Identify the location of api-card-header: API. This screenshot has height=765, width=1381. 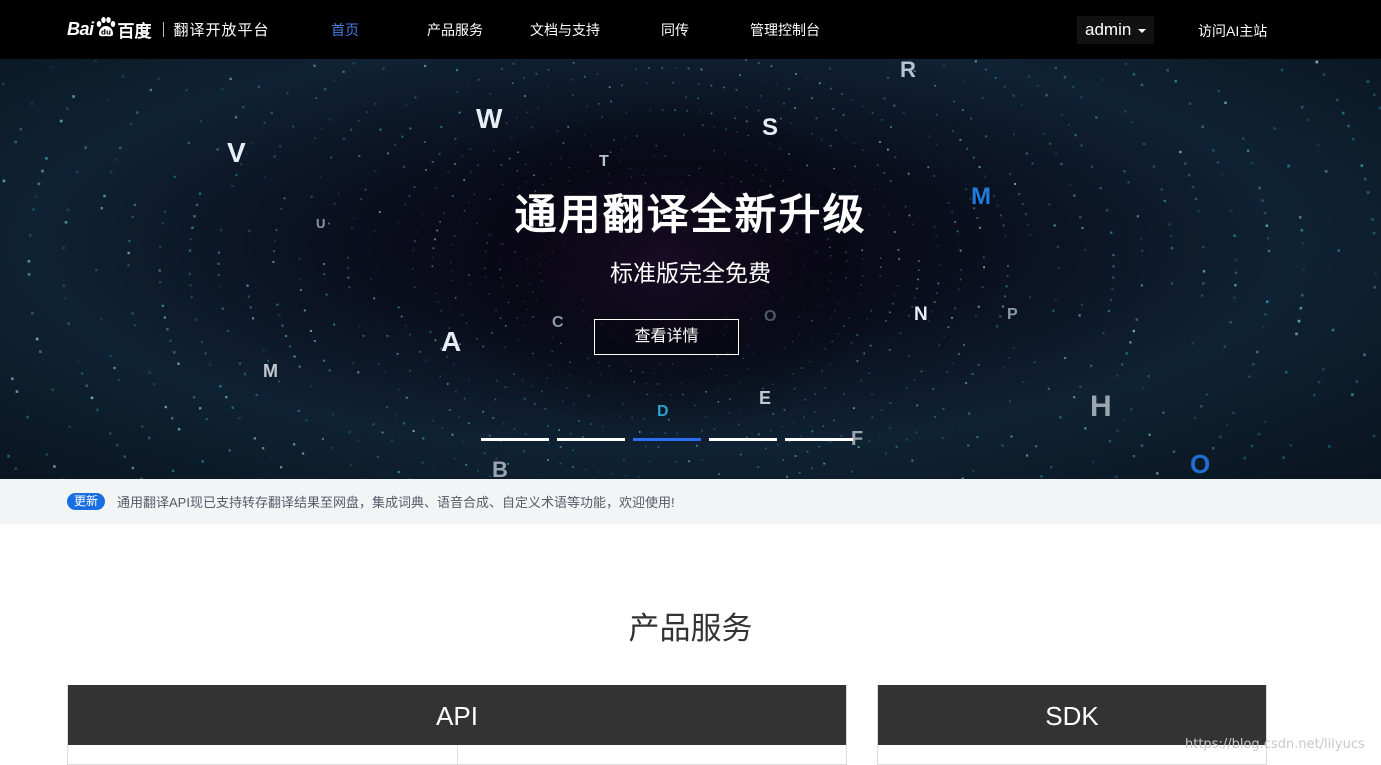
(457, 715).